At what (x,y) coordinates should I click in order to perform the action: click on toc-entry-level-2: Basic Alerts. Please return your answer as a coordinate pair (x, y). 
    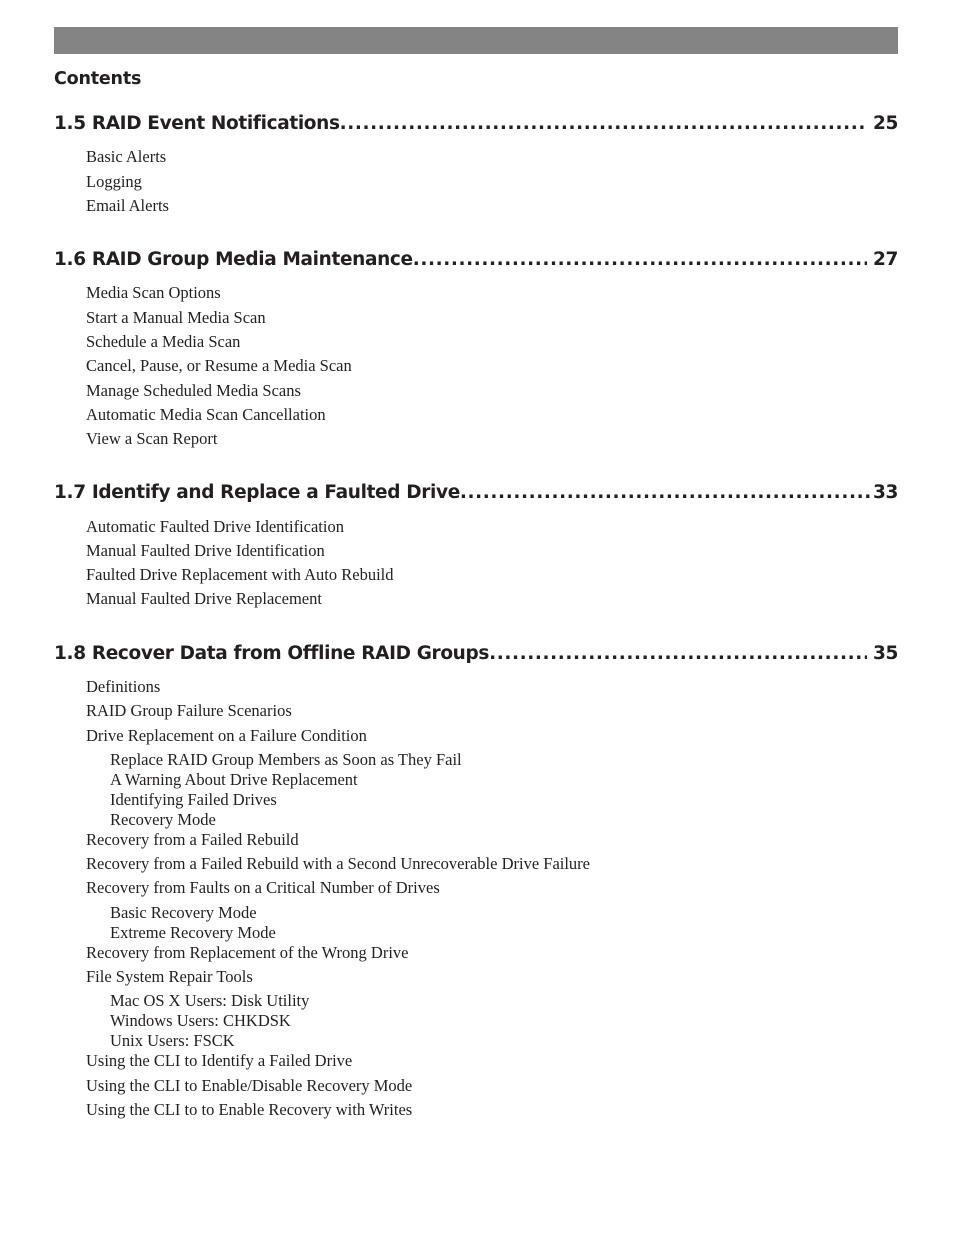
    Looking at the image, I should click on (492, 161).